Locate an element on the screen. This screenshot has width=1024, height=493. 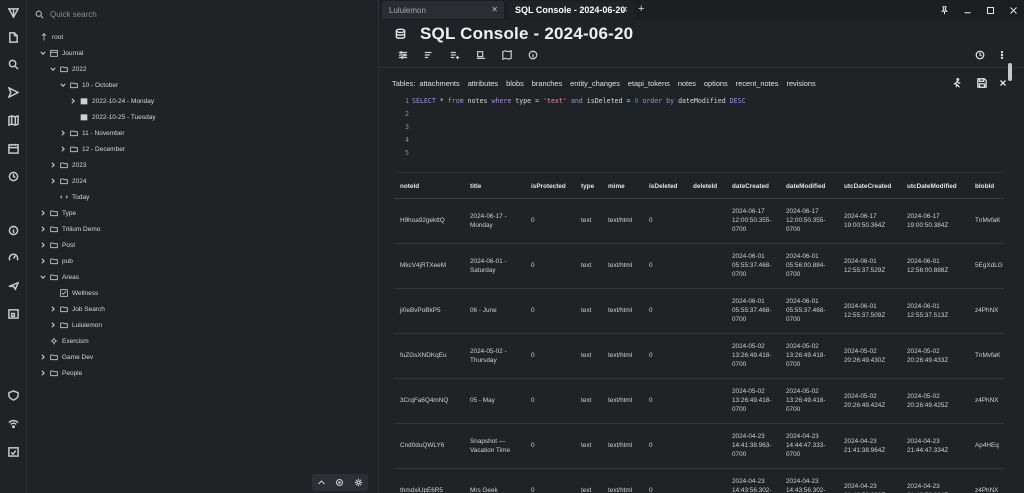
tree-node: Areas is located at coordinates (59, 277).